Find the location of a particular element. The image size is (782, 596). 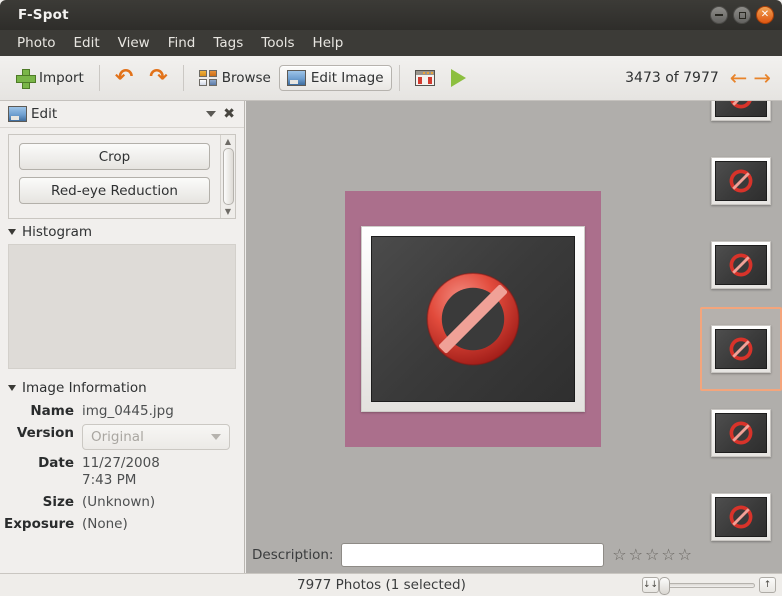

histogram-section-header: Histogram is located at coordinates (122, 231).